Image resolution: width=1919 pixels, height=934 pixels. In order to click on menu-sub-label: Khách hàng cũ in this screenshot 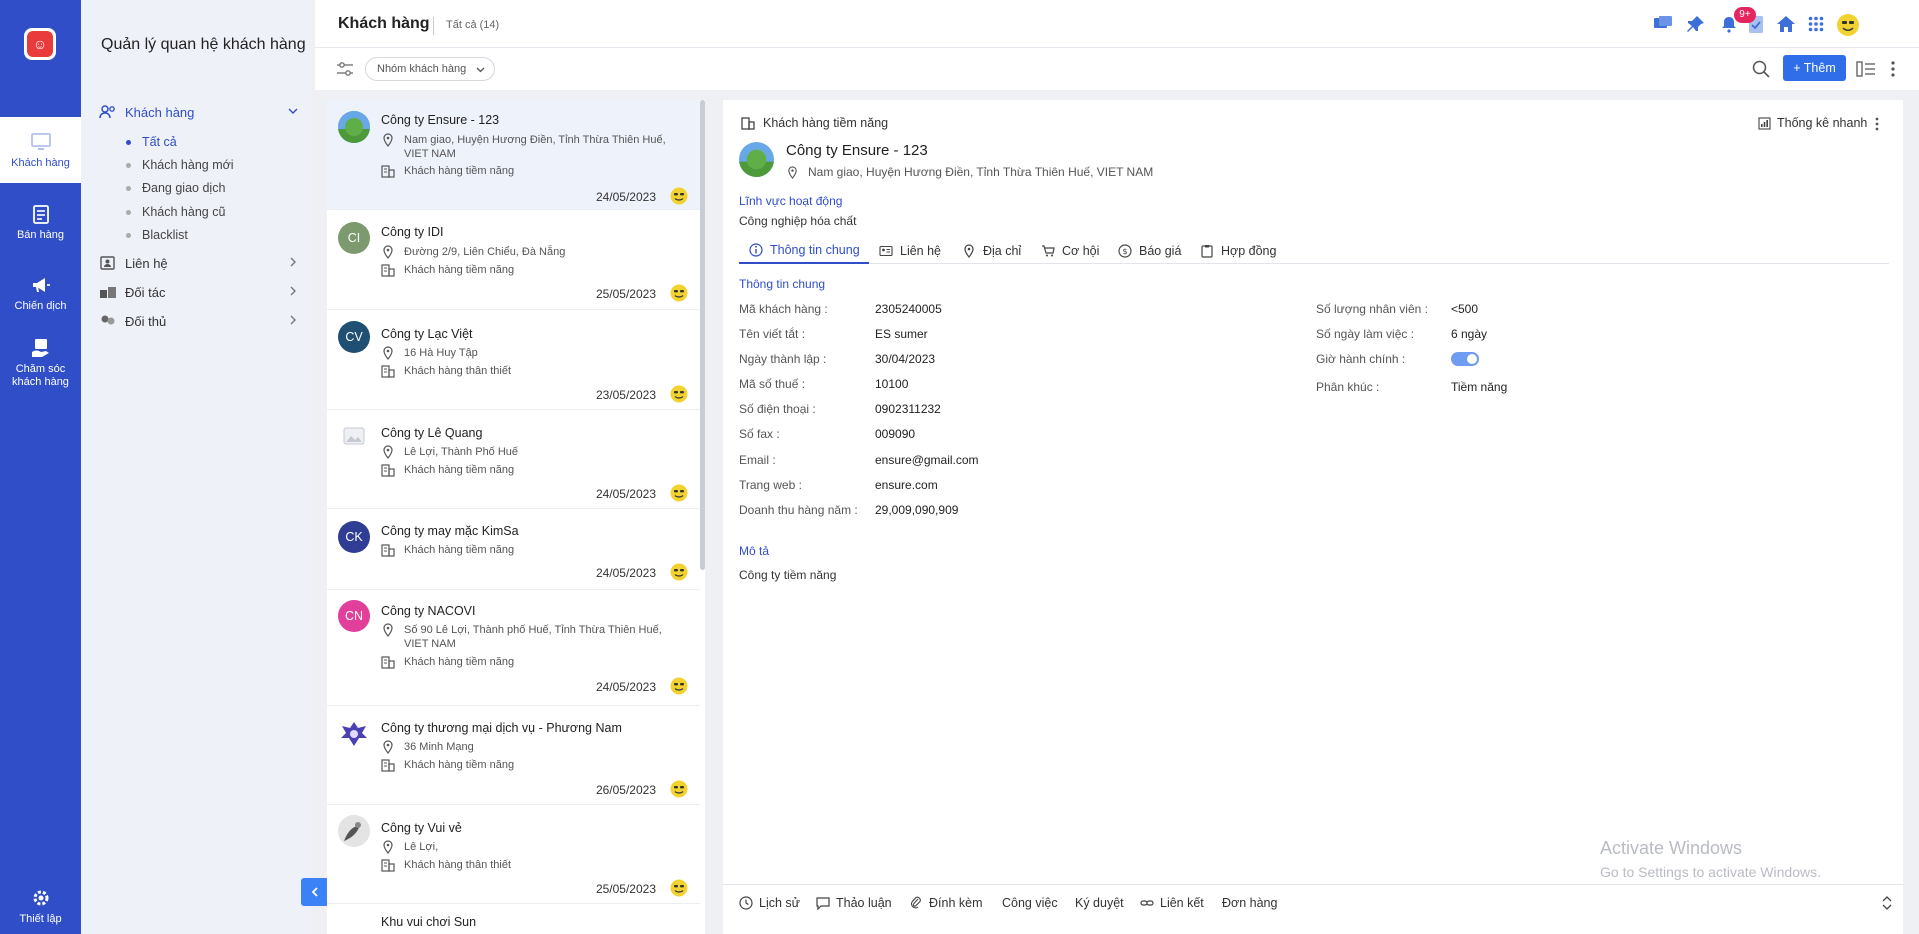, I will do `click(184, 212)`.